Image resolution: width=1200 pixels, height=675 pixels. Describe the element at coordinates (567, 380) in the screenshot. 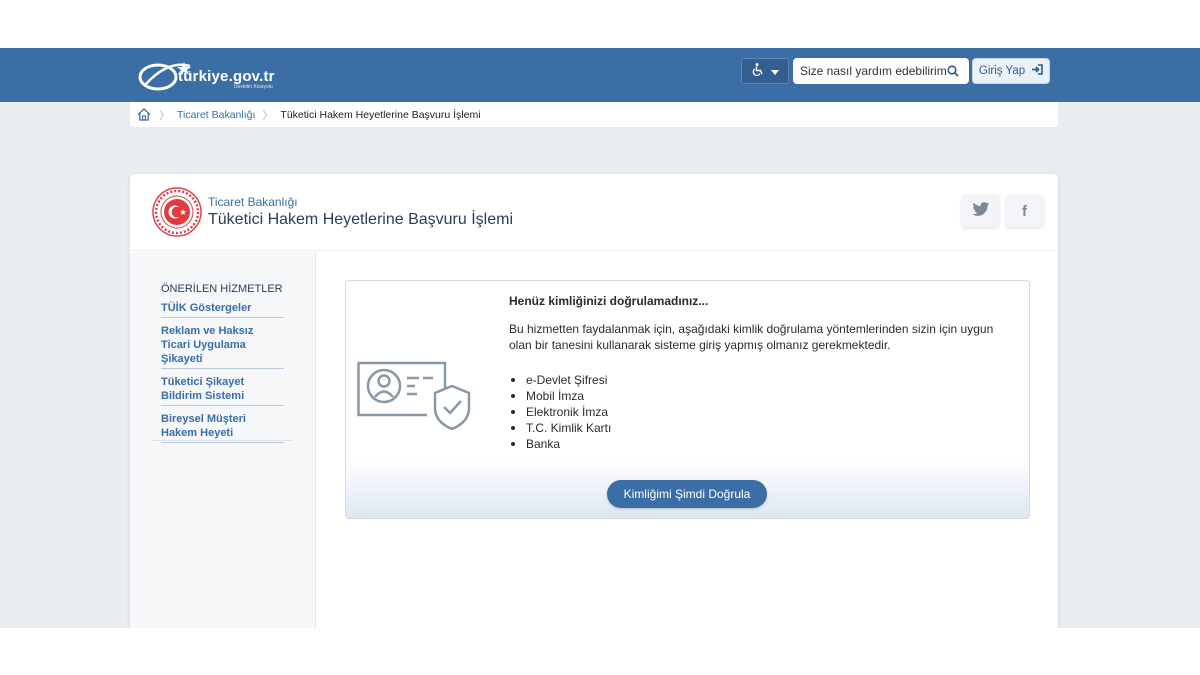

I see `auth-method-label: e-Devlet Şifresi` at that location.